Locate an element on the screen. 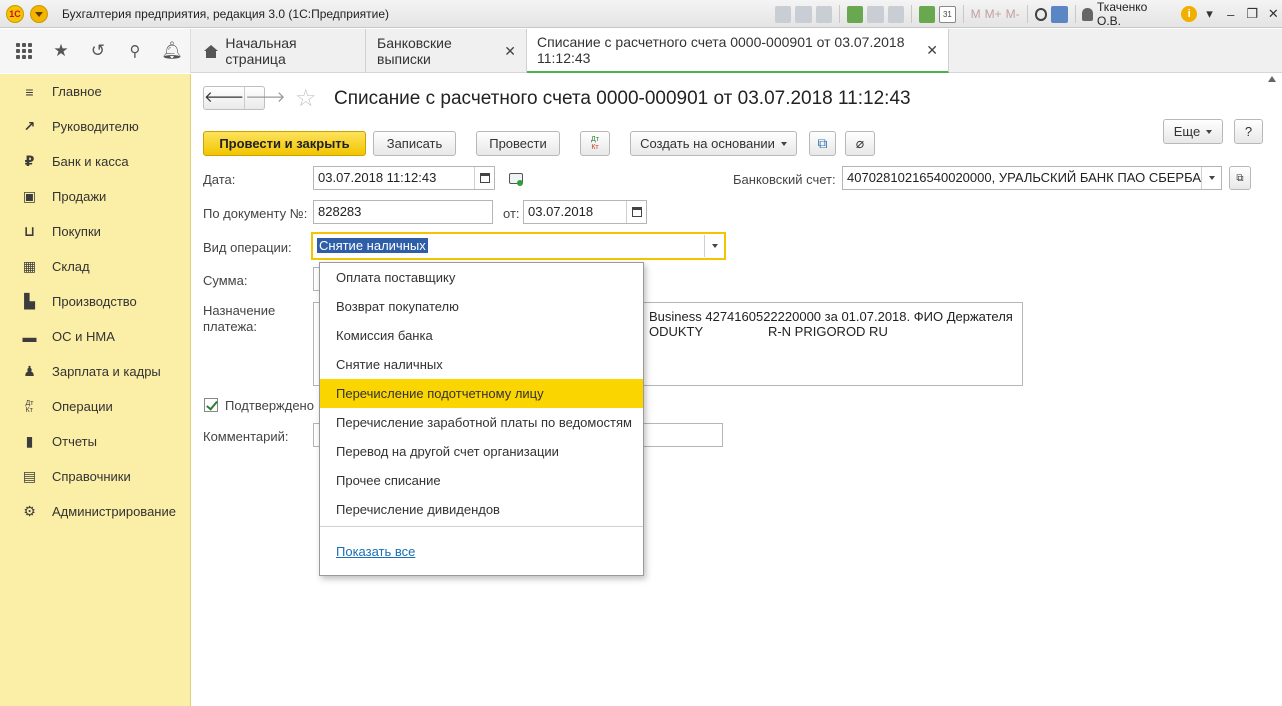 This screenshot has height=706, width=1282. menu-lines-icon: ≡ is located at coordinates (29, 91).